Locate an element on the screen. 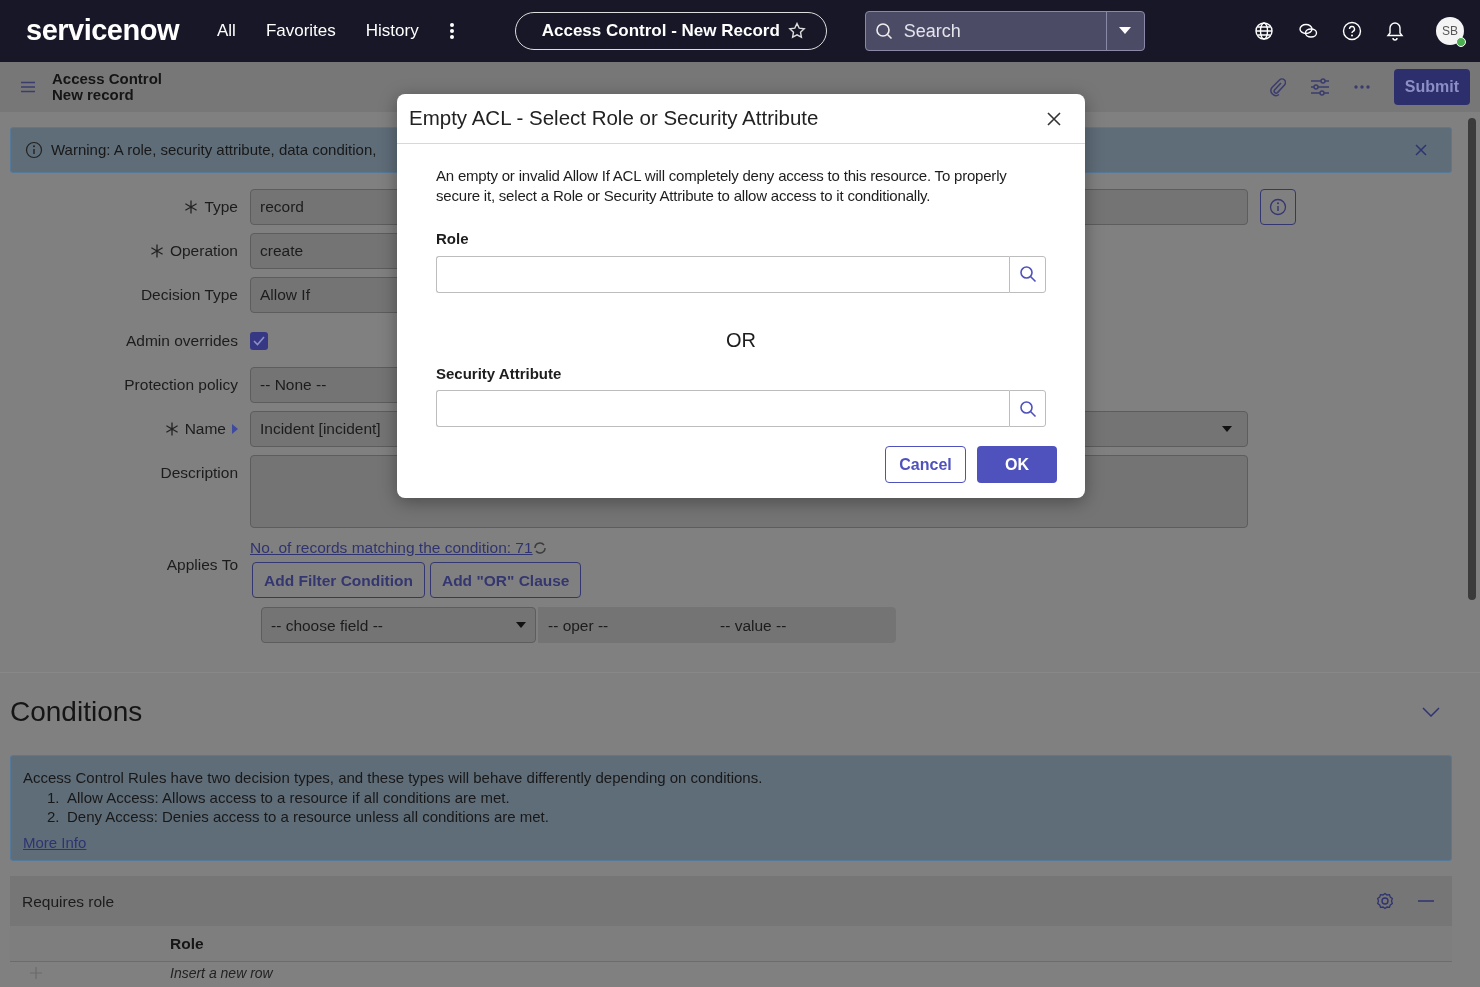 This screenshot has height=987, width=1480. dialog-title: Empty ACL - Select Role or Security Attribute is located at coordinates (614, 118).